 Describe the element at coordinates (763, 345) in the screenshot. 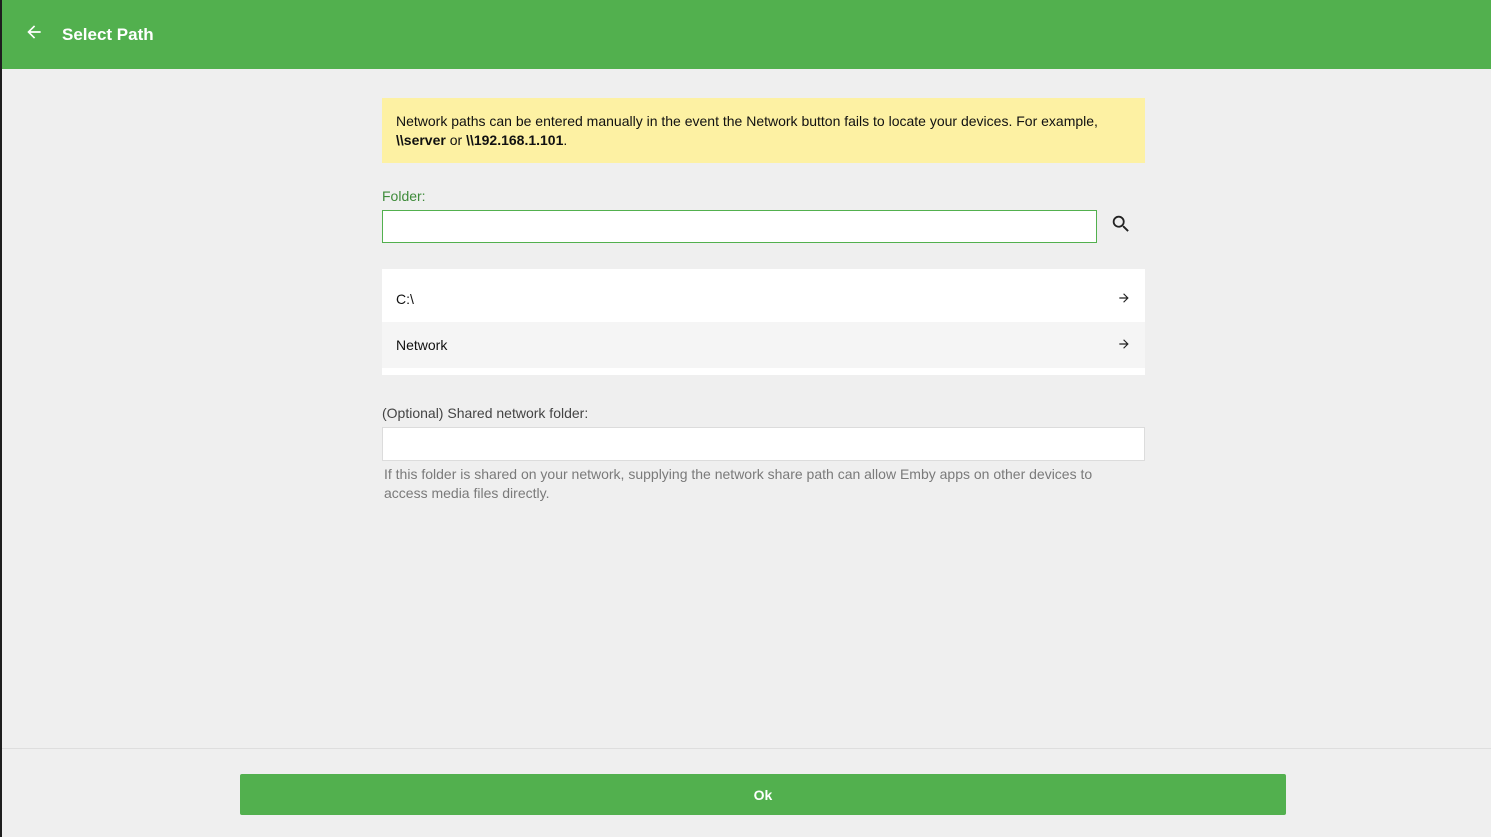

I see `directory-item-network: Network` at that location.